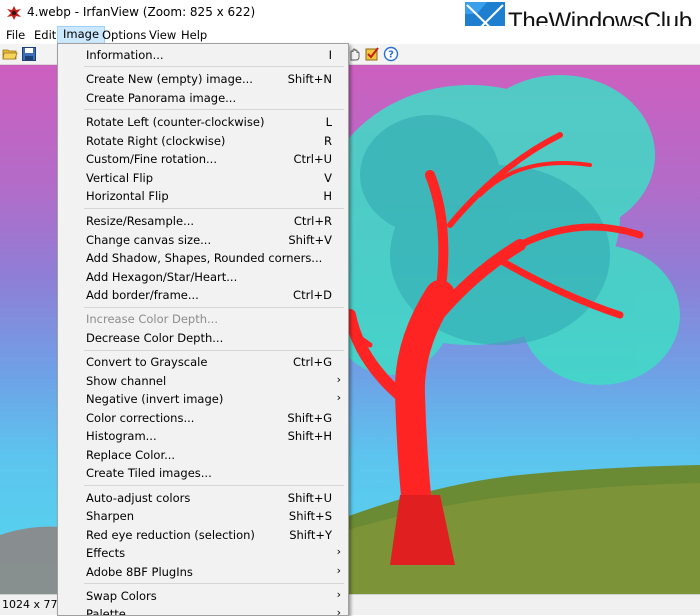 The height and width of the screenshot is (616, 700). Describe the element at coordinates (203, 221) in the screenshot. I see `menu-item-resize-resample: Resize/Resample... Ctrl+R` at that location.